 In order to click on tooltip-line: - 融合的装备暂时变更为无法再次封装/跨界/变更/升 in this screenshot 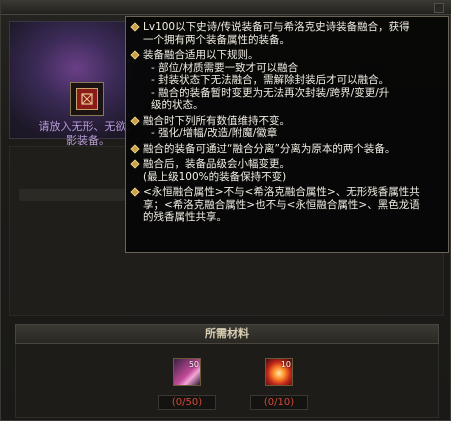, I will do `click(270, 92)`.